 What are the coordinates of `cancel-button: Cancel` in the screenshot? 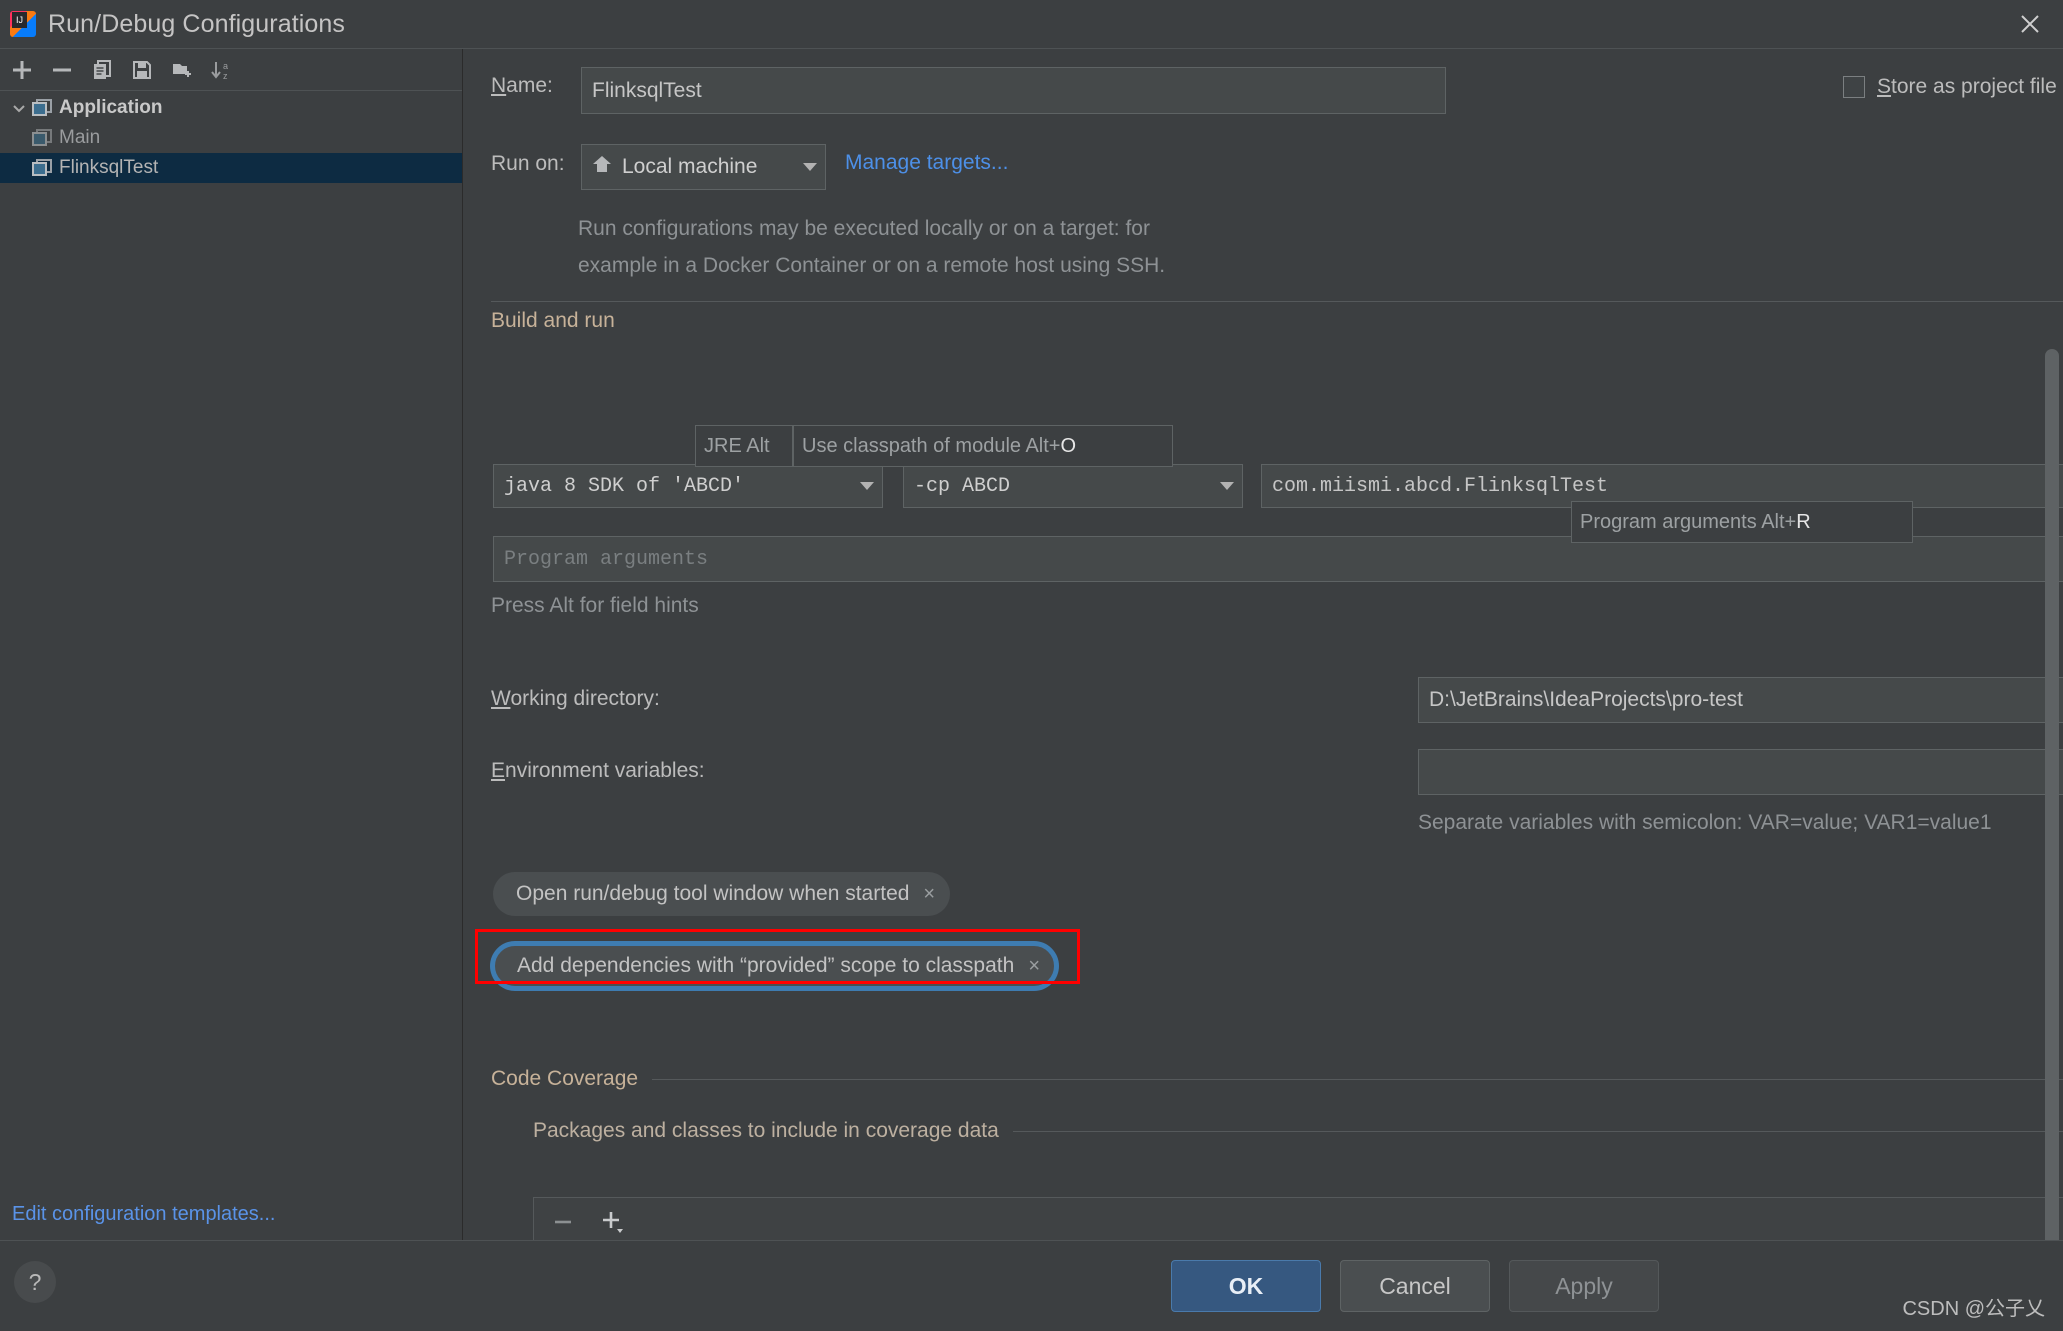 It's located at (1415, 1286).